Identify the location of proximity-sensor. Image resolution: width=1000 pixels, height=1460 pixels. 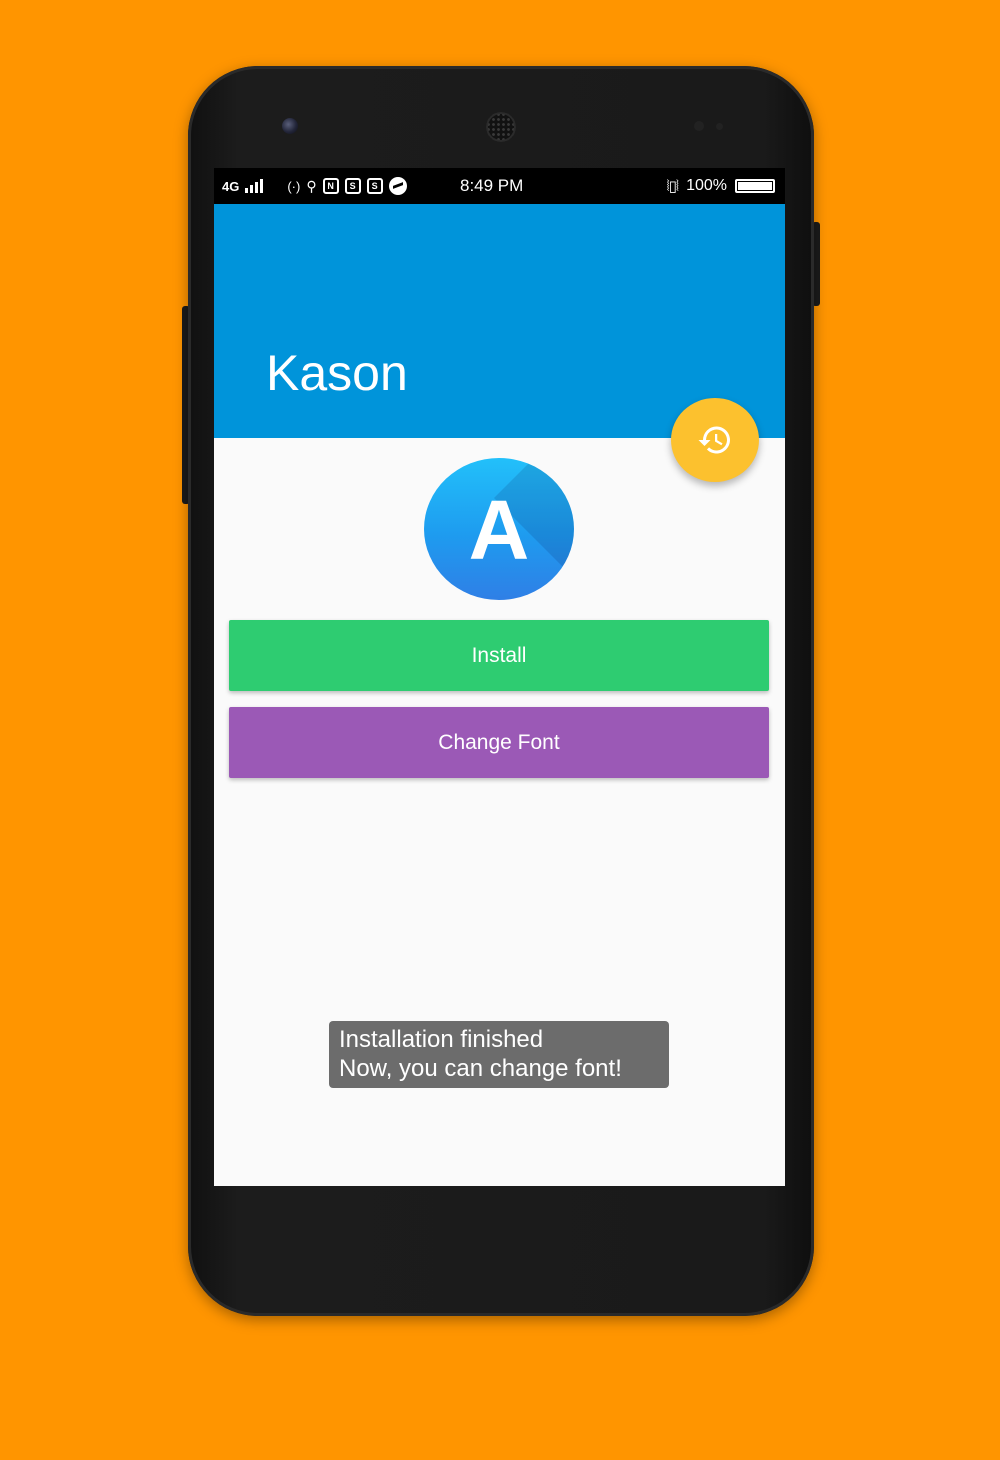
(699, 126).